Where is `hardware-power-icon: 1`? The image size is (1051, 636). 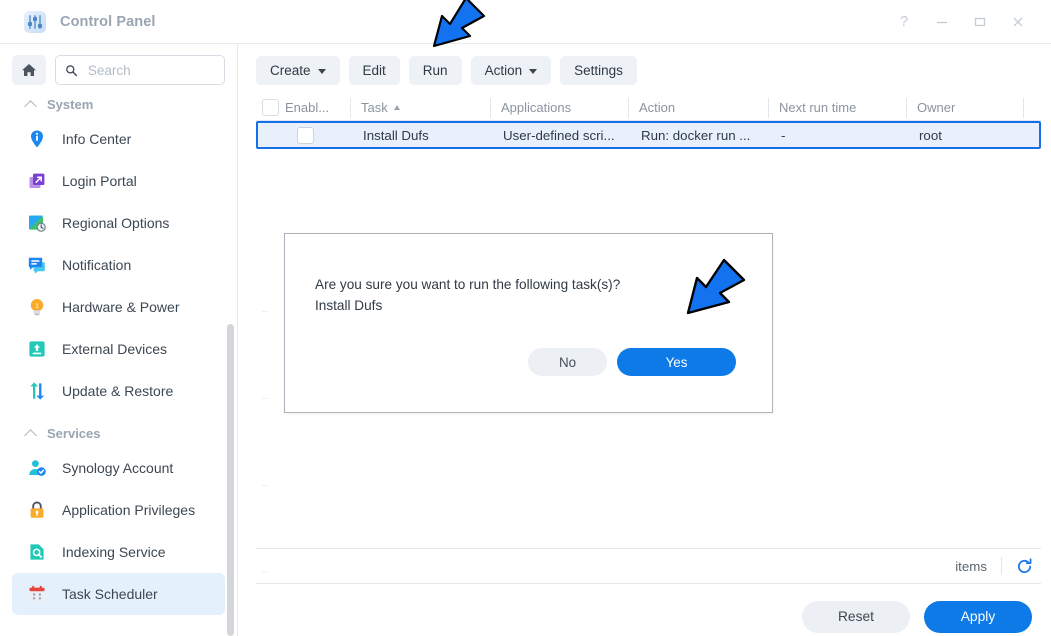 hardware-power-icon: 1 is located at coordinates (37, 307).